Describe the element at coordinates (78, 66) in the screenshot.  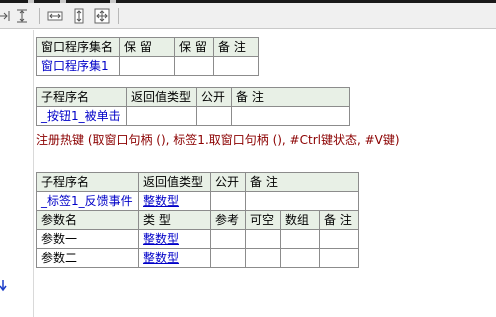
I see `program-set-name-cell: 窗口程序集1` at that location.